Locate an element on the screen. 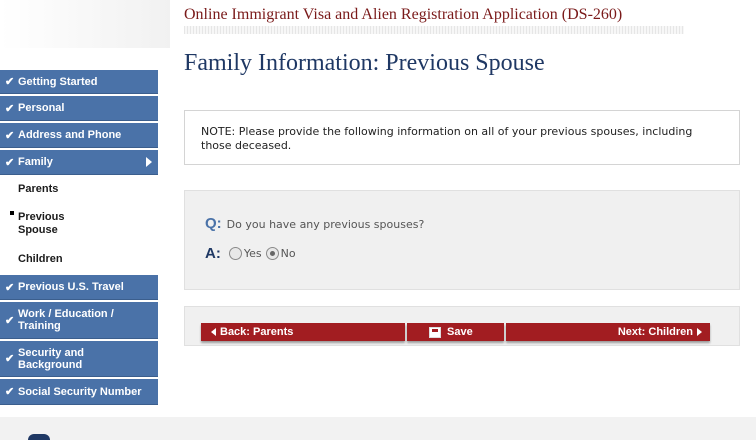  sidebar-subitem-previous-spouse: Previous Spouse is located at coordinates (48, 224).